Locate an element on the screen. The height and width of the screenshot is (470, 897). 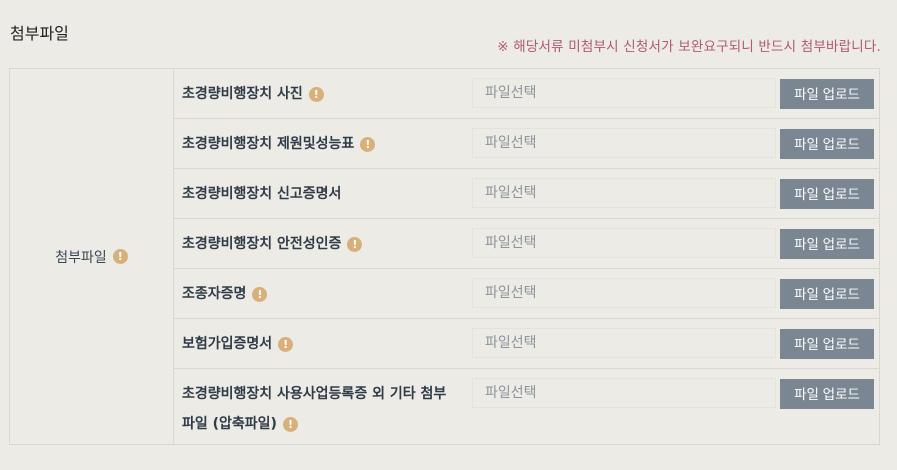
attachment-label: 초경량비행장치 안전성인증! is located at coordinates (317, 244).